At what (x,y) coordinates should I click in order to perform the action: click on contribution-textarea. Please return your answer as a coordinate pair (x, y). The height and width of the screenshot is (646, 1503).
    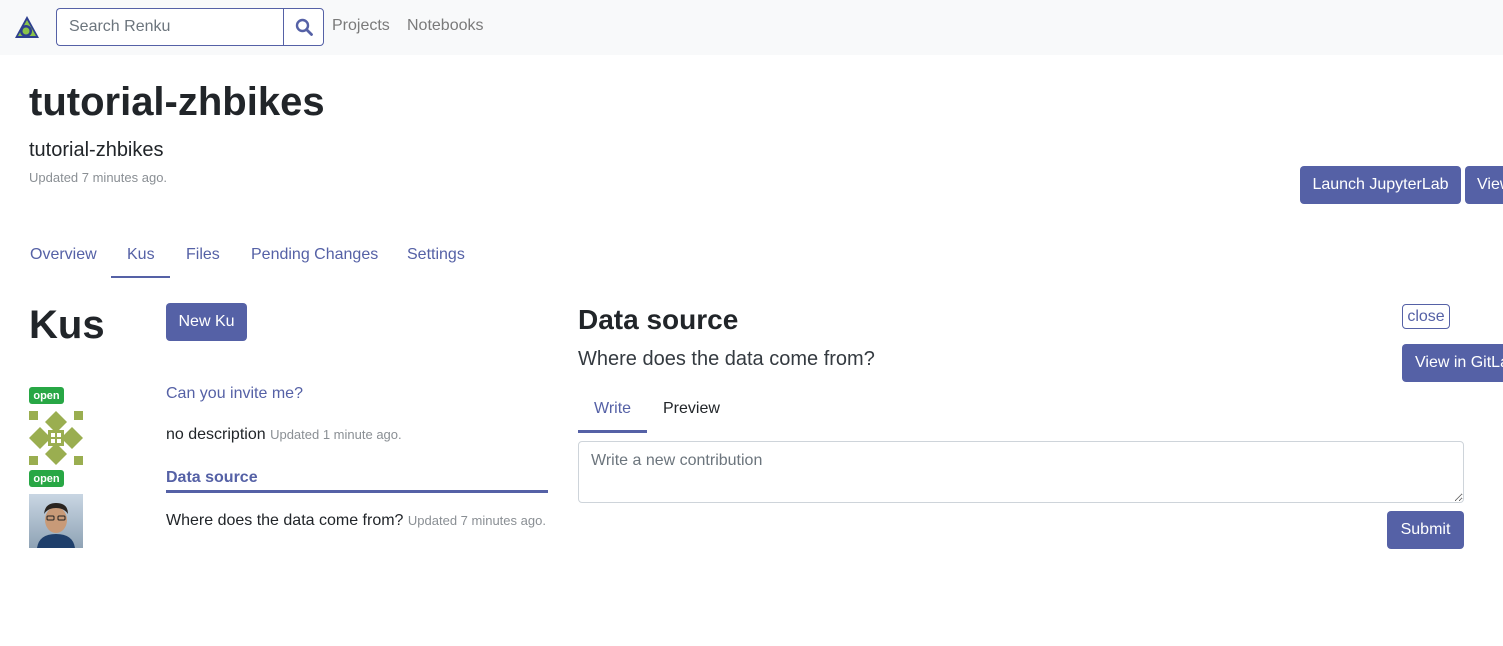
    Looking at the image, I should click on (1021, 472).